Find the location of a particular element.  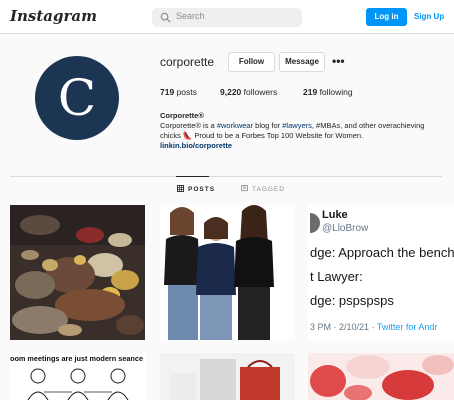

message-button: Message is located at coordinates (302, 62).